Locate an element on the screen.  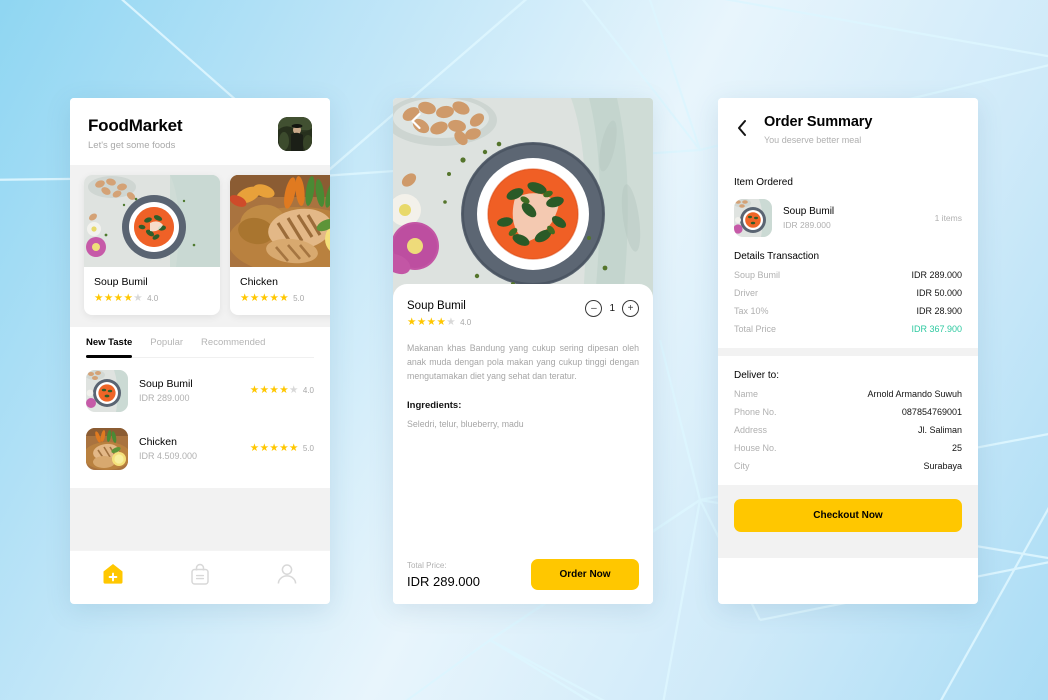
rating-value: 5.0 is located at coordinates (308, 448).